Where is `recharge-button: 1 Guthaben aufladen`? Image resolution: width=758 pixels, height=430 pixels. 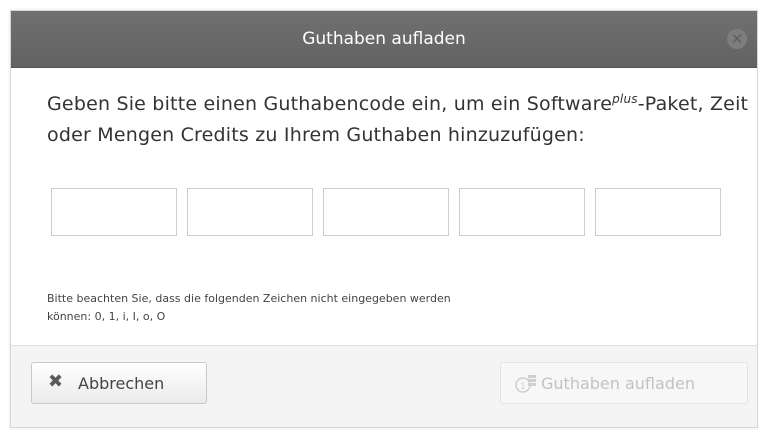 recharge-button: 1 Guthaben aufladen is located at coordinates (624, 383).